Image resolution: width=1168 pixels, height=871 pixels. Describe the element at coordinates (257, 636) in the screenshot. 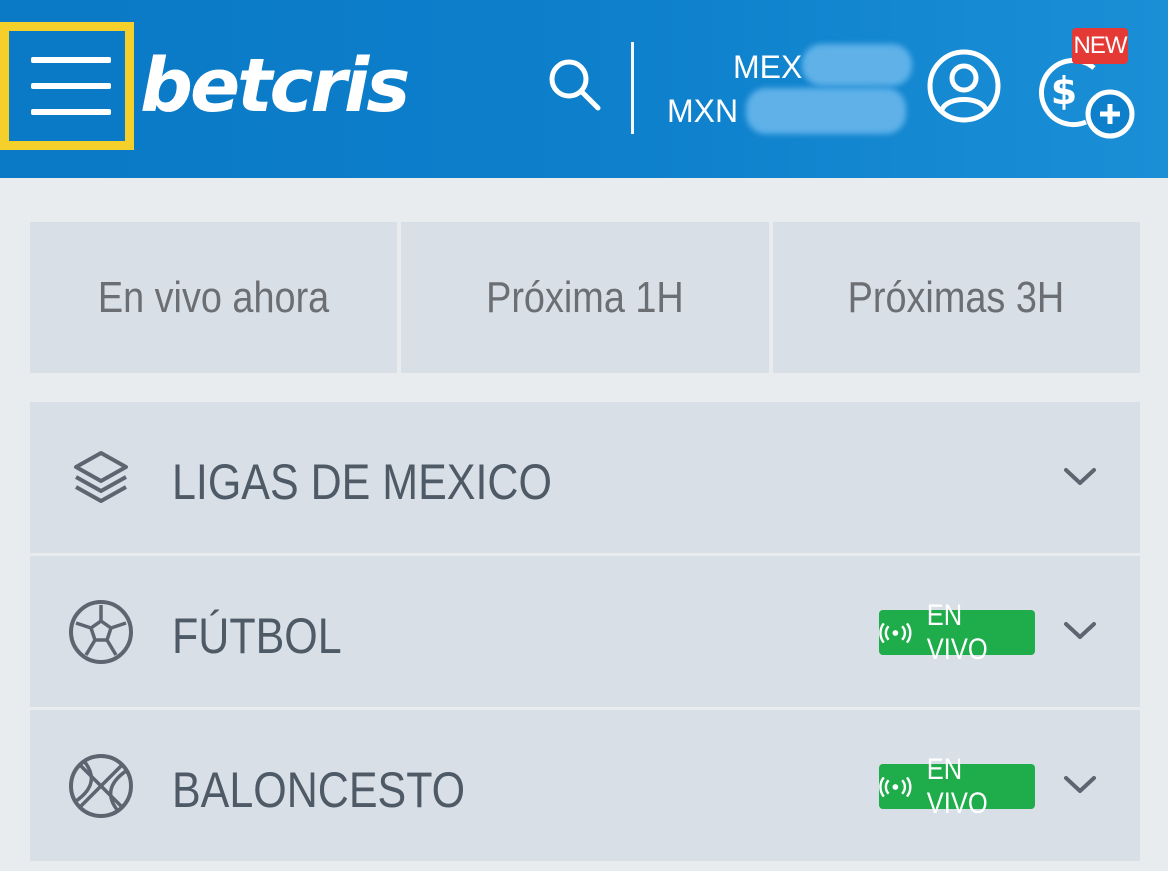

I see `sport-label: FÚTBOL` at that location.